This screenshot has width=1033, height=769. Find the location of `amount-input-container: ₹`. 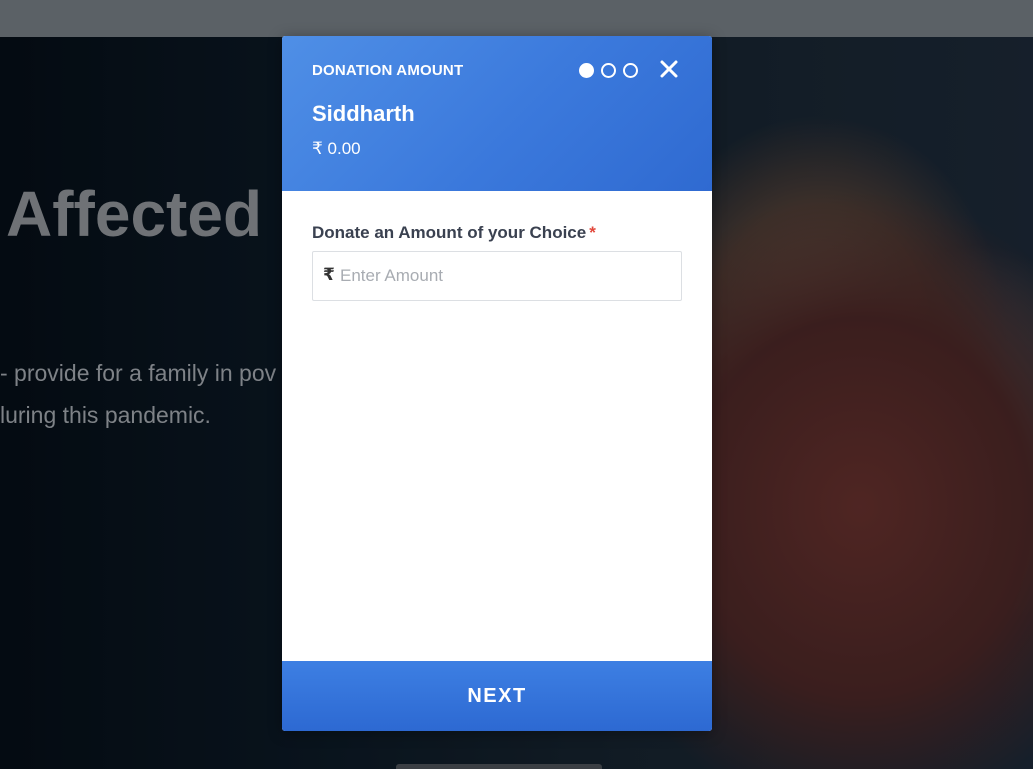

amount-input-container: ₹ is located at coordinates (497, 276).